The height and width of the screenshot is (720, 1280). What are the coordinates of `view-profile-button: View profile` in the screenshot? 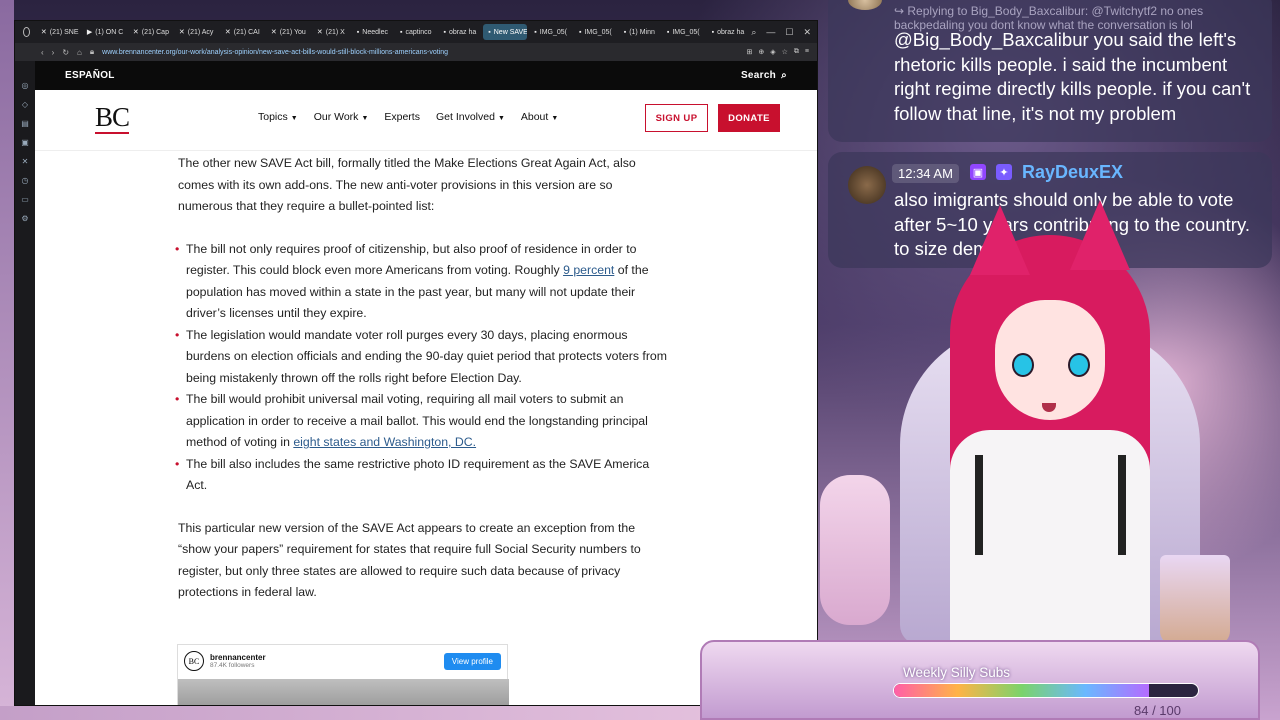 It's located at (472, 661).